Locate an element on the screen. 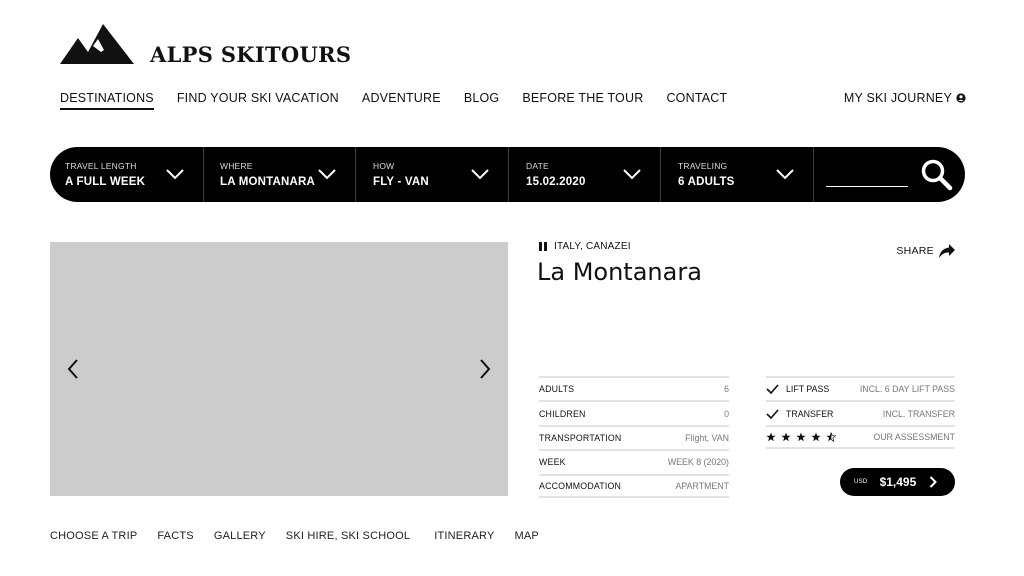 The image size is (1024, 576). inclusion-row-lift-pass: LIFT PASS INCL. 6 DAY LIFT PASS is located at coordinates (860, 388).